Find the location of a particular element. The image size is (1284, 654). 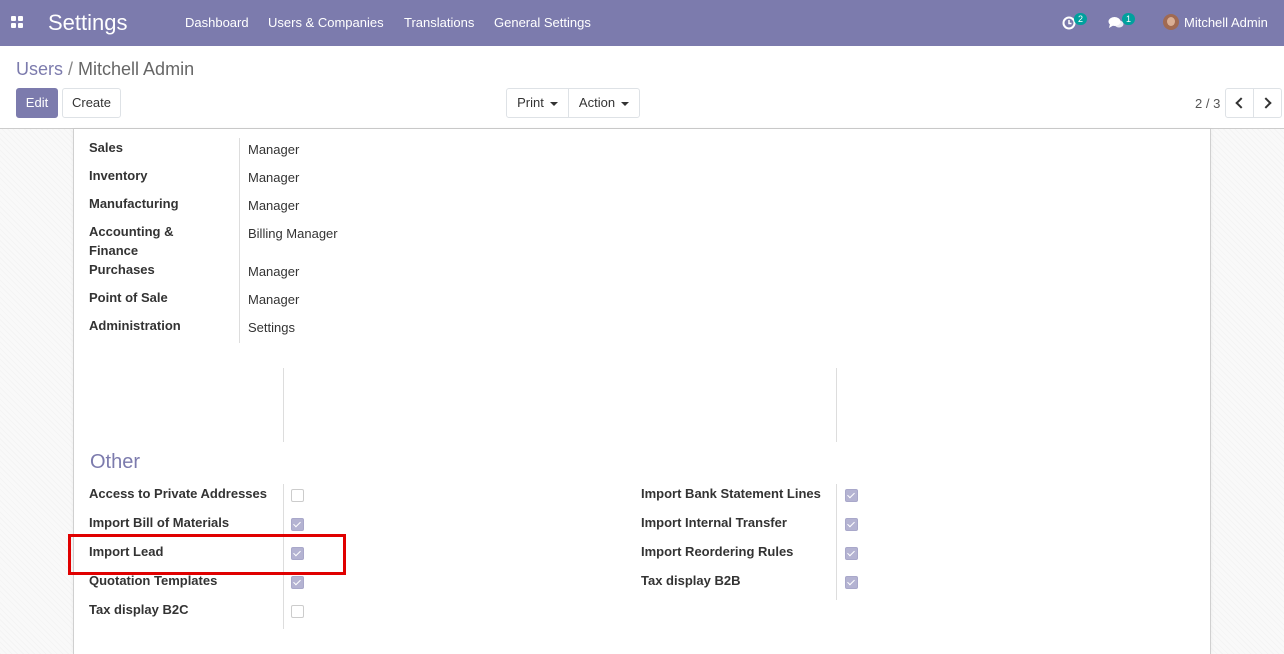

menu-users-companies: Users & Companies is located at coordinates (326, 22).